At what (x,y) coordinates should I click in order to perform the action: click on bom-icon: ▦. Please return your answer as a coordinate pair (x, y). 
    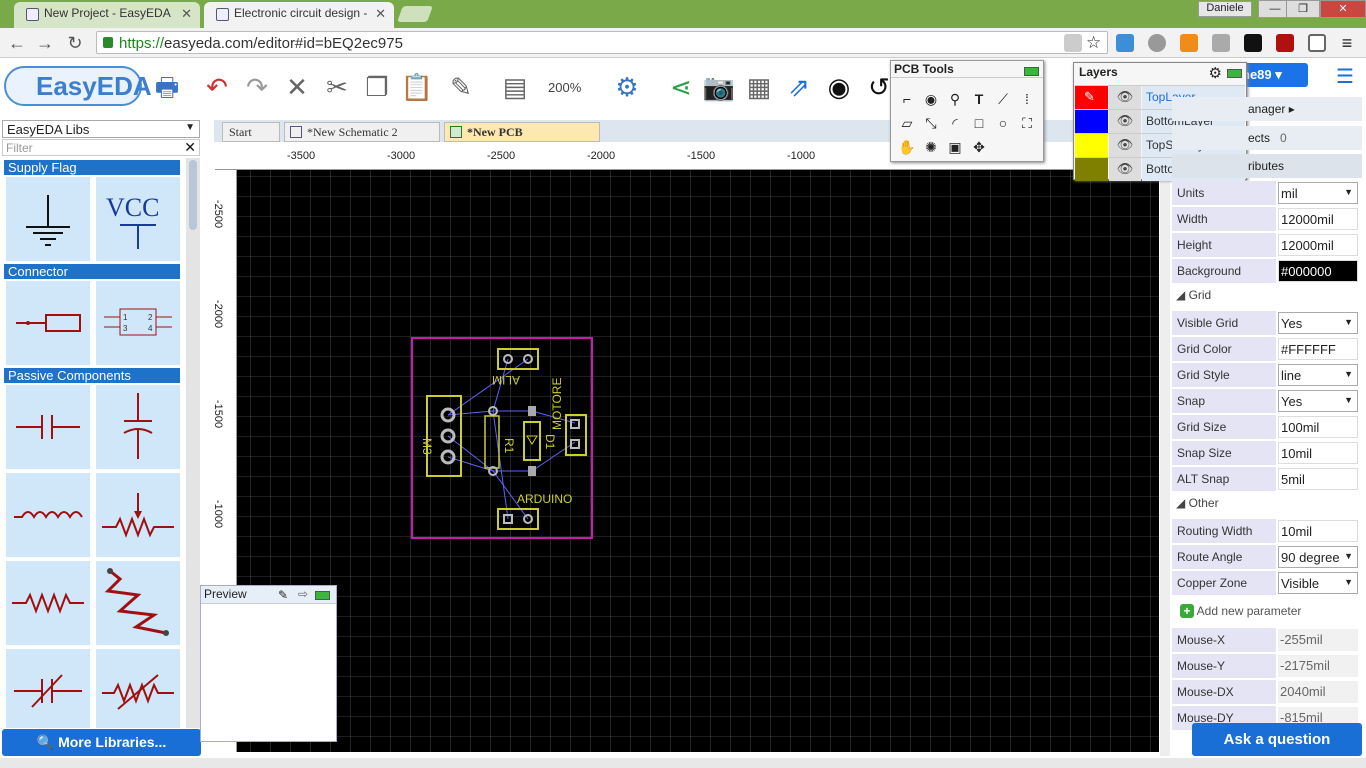
    Looking at the image, I should click on (759, 87).